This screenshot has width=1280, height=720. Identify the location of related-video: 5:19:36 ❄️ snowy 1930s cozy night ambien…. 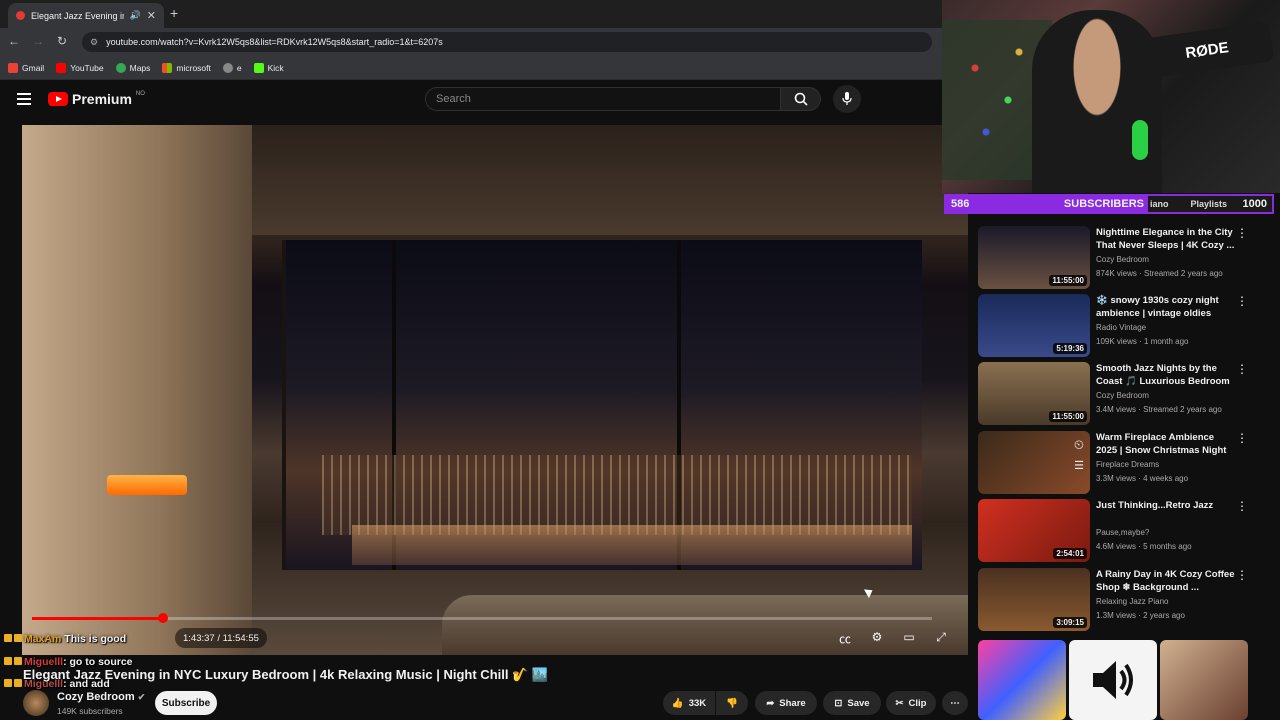
(1128, 327).